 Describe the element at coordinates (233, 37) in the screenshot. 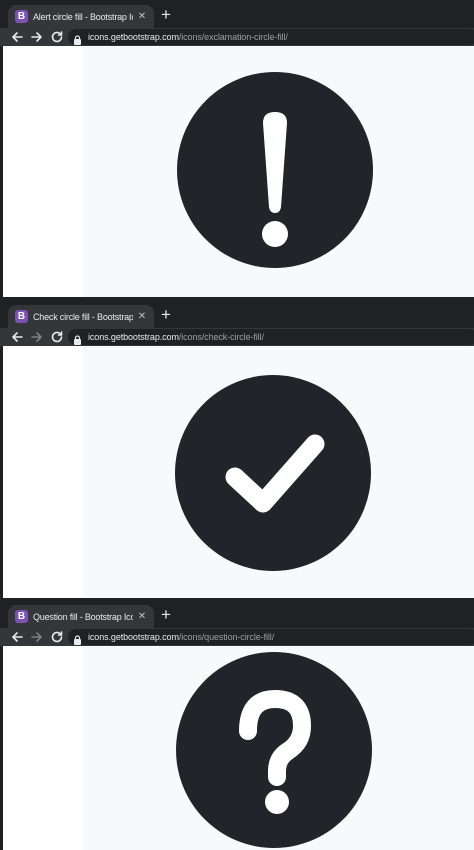

I see `url-path: /icons/exclamation-circle-fill/` at that location.